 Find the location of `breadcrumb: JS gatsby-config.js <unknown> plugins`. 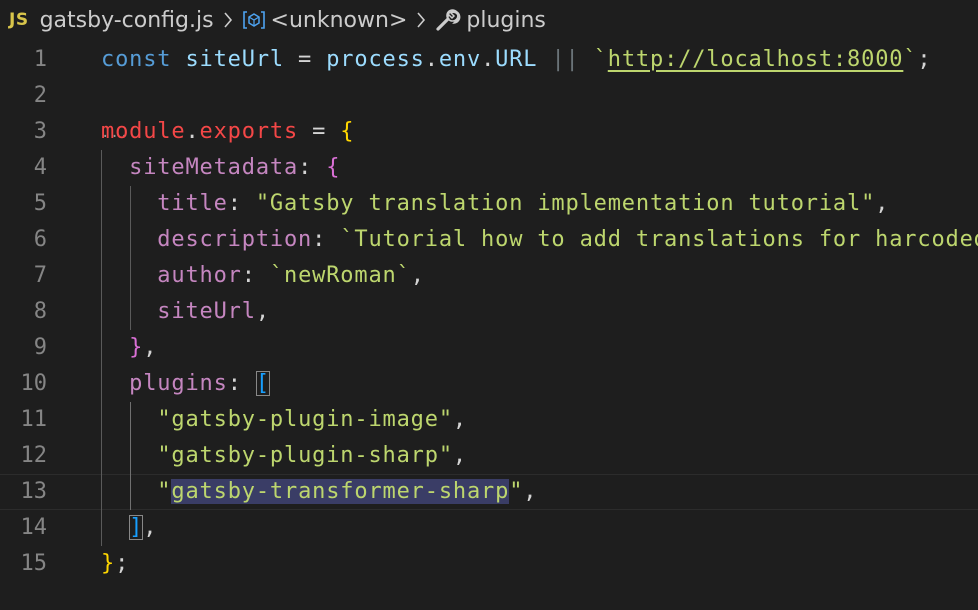

breadcrumb: JS gatsby-config.js <unknown> plugins is located at coordinates (489, 20).